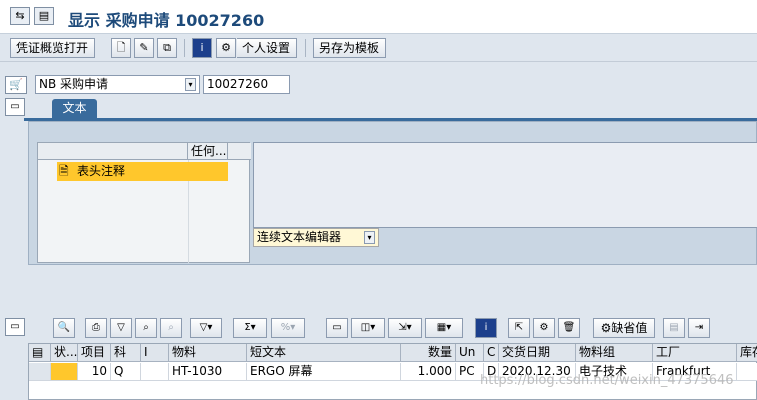  What do you see at coordinates (16, 85) in the screenshot?
I see `shopping-cart-icon: 🛒` at bounding box center [16, 85].